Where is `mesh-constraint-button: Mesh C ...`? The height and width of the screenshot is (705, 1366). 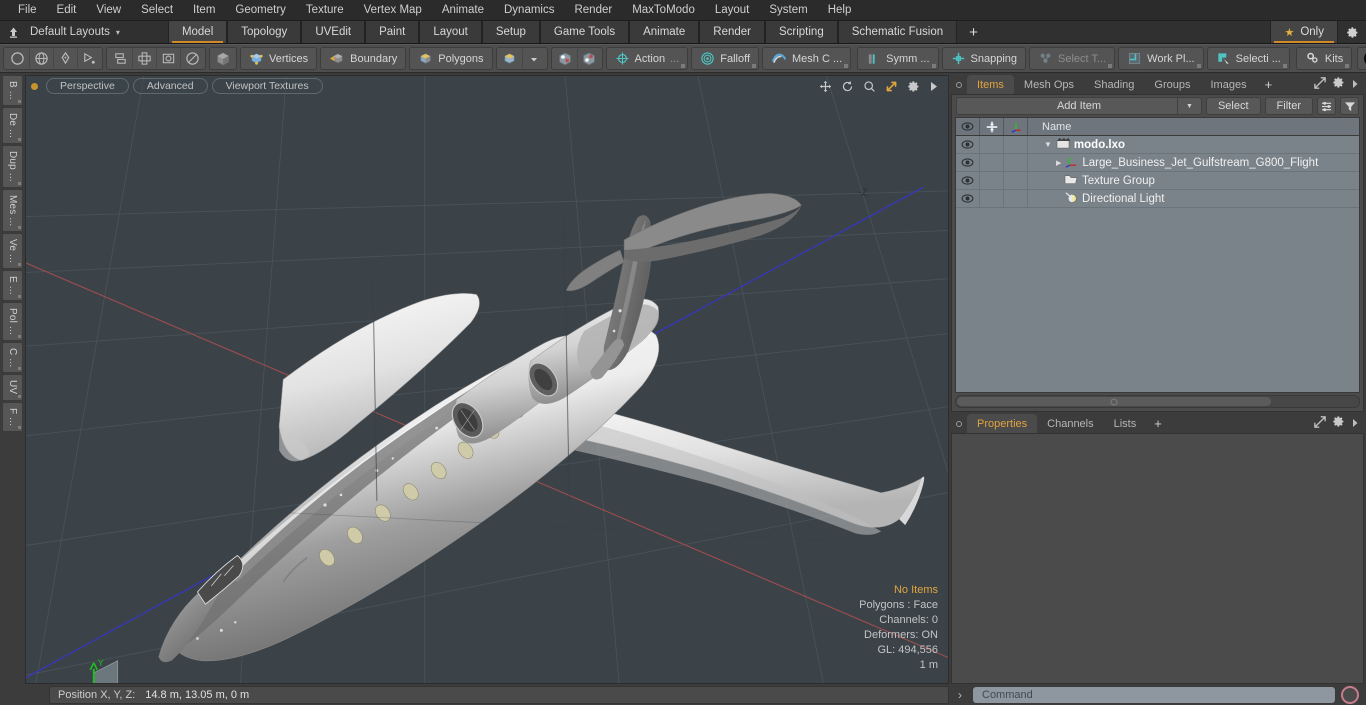 mesh-constraint-button: Mesh C ... is located at coordinates (807, 58).